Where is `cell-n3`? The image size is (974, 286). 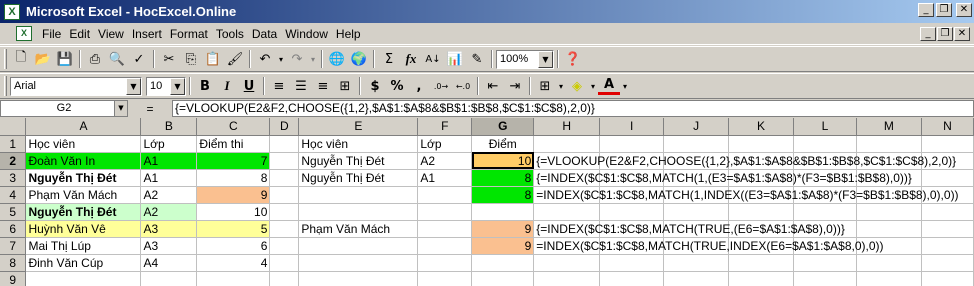 cell-n3 is located at coordinates (947, 178).